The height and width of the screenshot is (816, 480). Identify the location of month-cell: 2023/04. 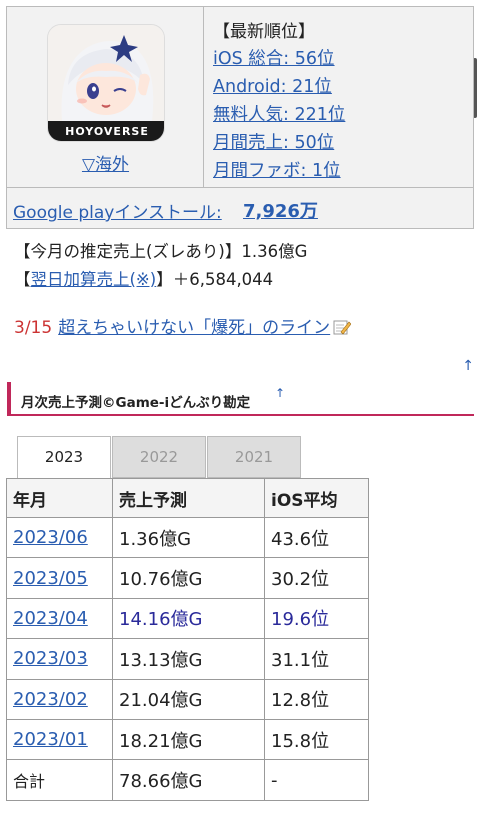
(59, 618).